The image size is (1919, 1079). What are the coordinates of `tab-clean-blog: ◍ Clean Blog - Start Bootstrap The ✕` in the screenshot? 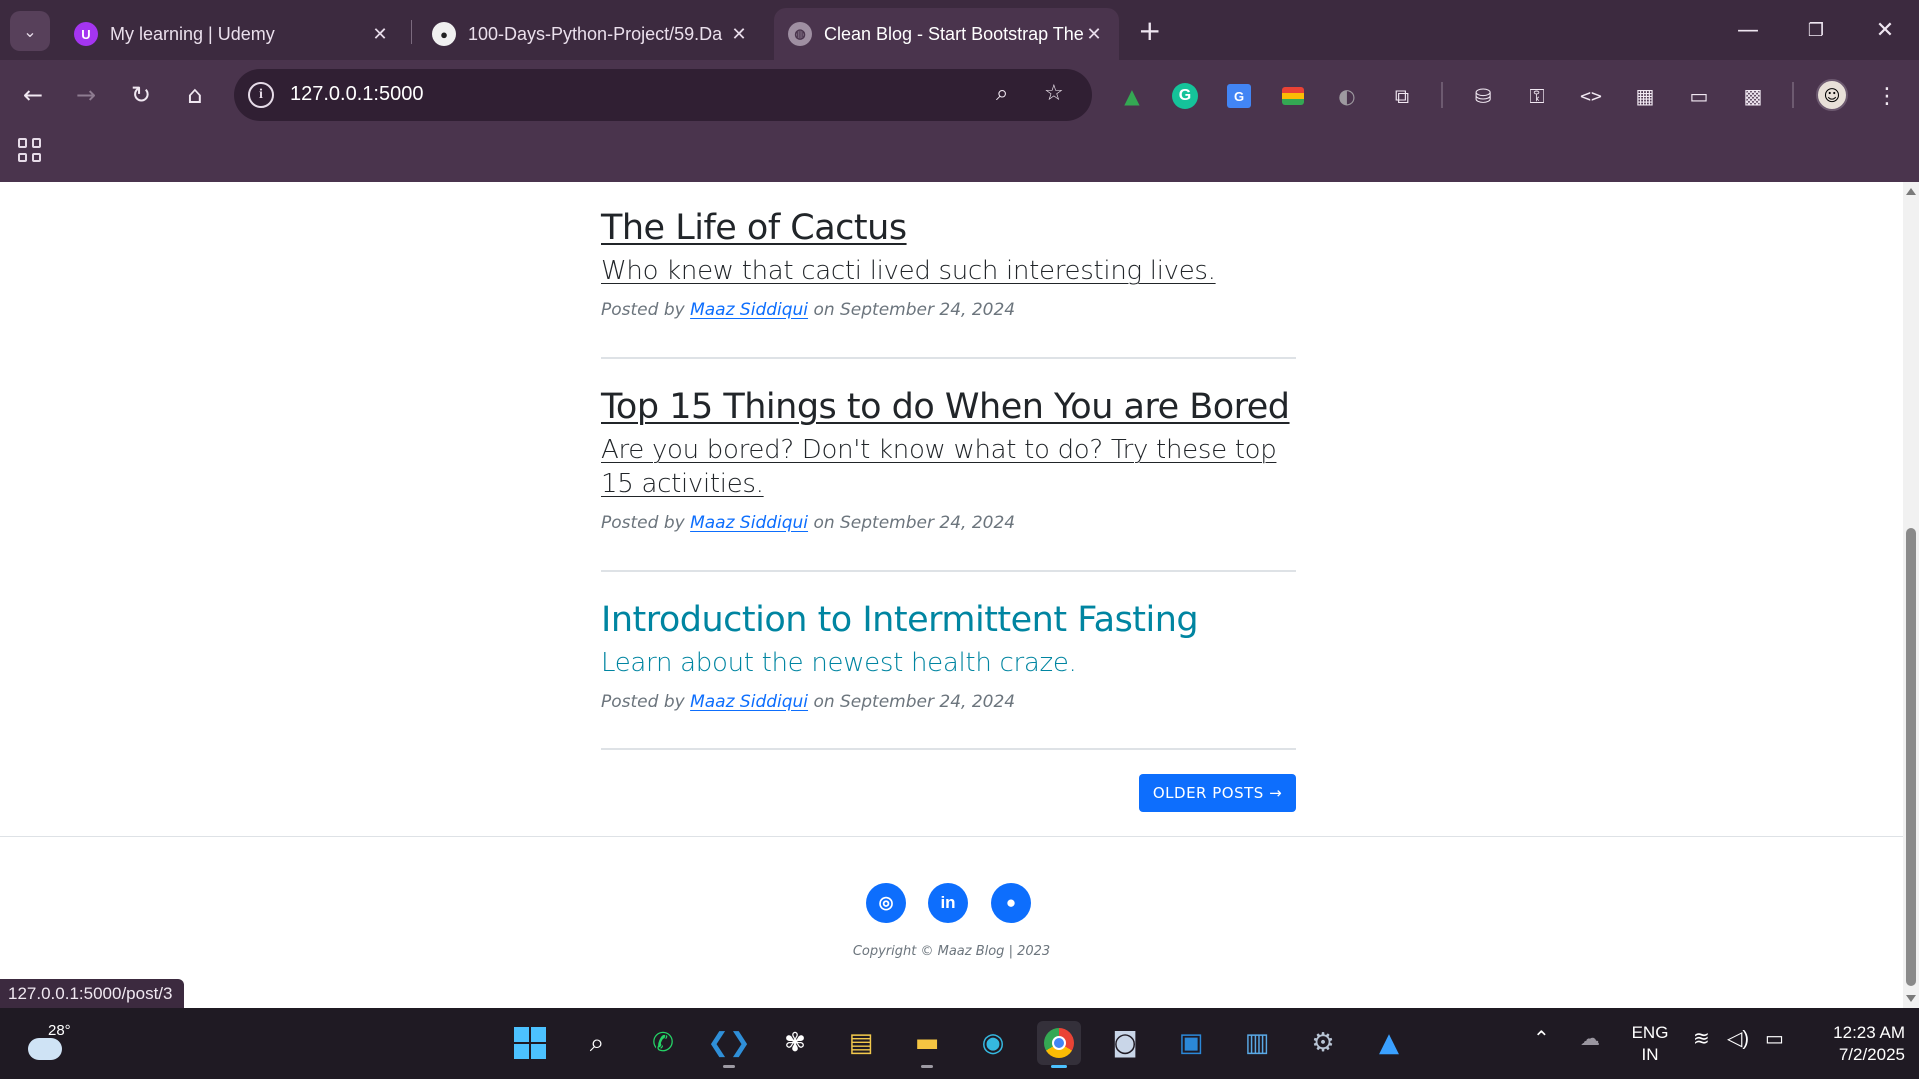 It's located at (946, 34).